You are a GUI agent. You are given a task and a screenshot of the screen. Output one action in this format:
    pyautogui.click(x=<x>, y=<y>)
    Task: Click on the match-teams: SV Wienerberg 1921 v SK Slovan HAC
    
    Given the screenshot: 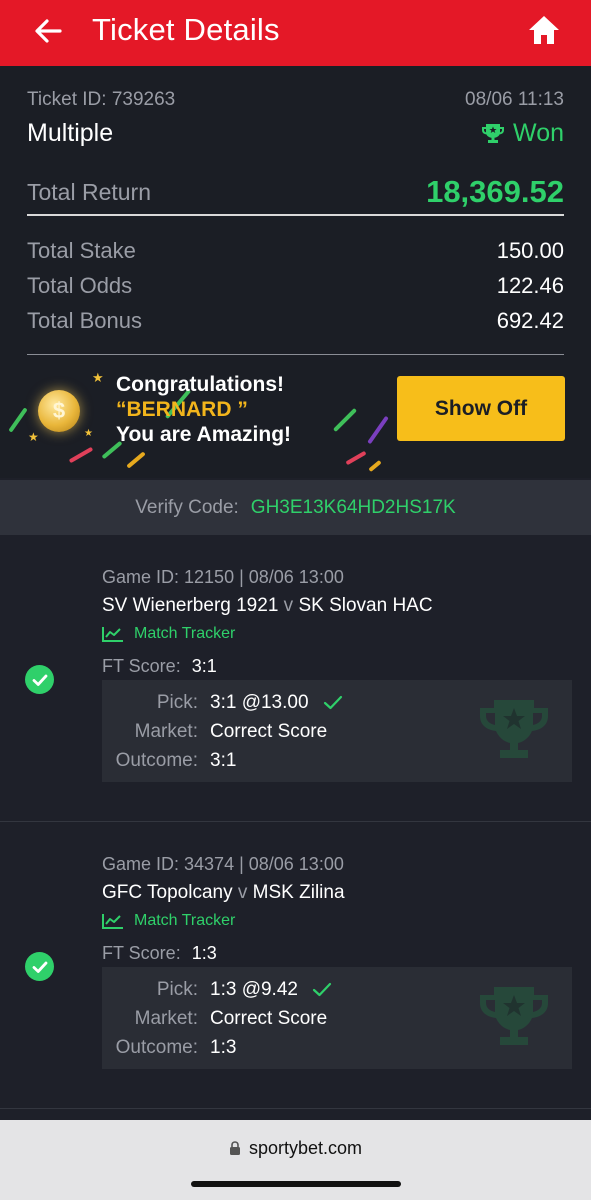 What is the action you would take?
    pyautogui.click(x=267, y=606)
    